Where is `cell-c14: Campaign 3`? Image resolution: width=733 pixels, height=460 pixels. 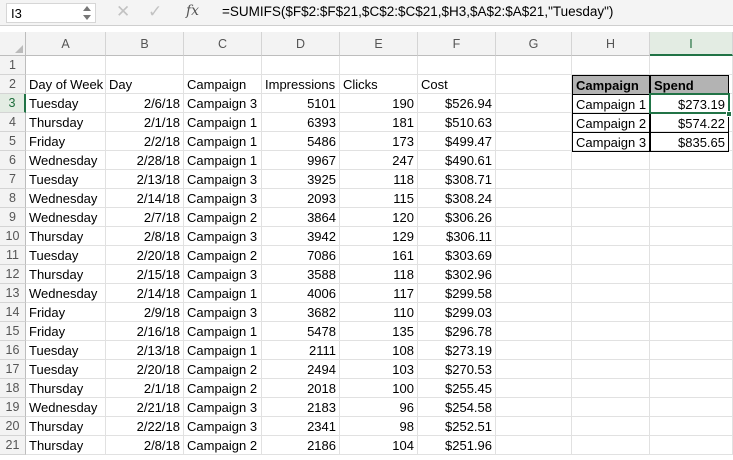
cell-c14: Campaign 3 is located at coordinates (223, 312).